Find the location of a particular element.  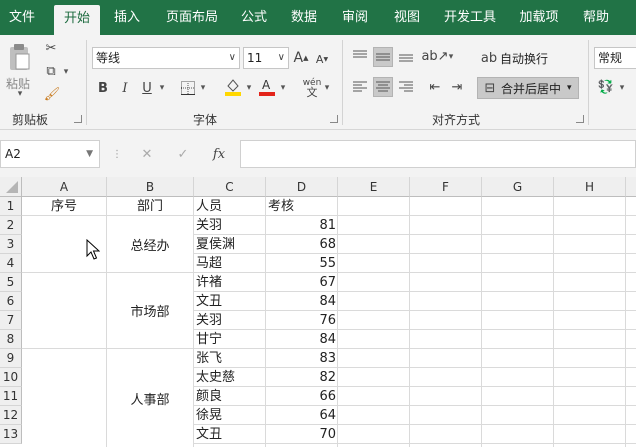

tab-insert: 插入 is located at coordinates (127, 17).